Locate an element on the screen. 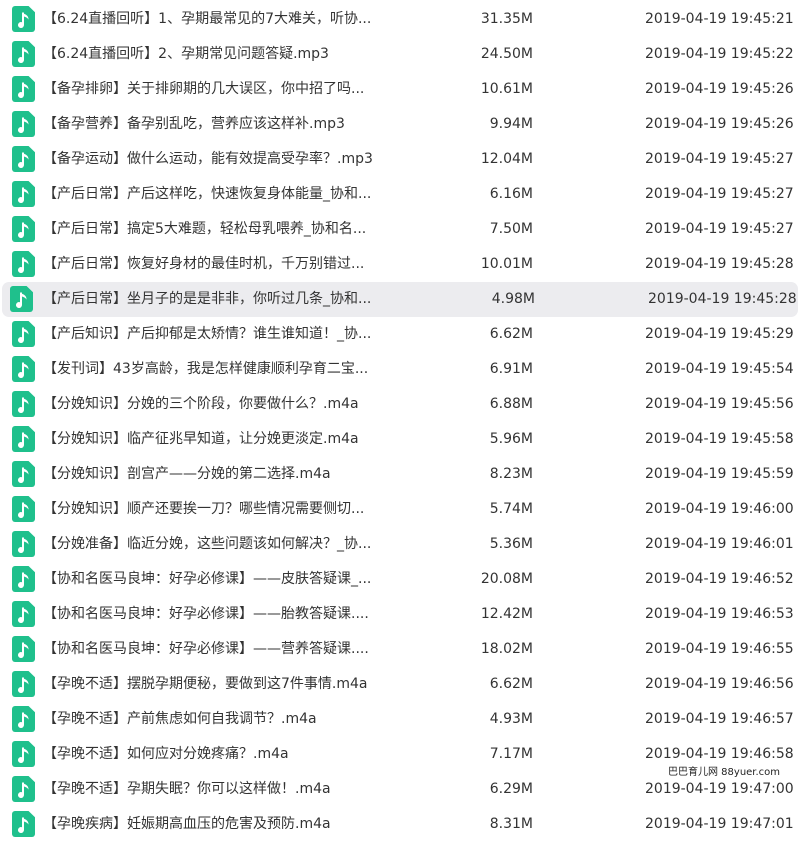 The width and height of the screenshot is (800, 842). file-size: 7.50M is located at coordinates (511, 229).